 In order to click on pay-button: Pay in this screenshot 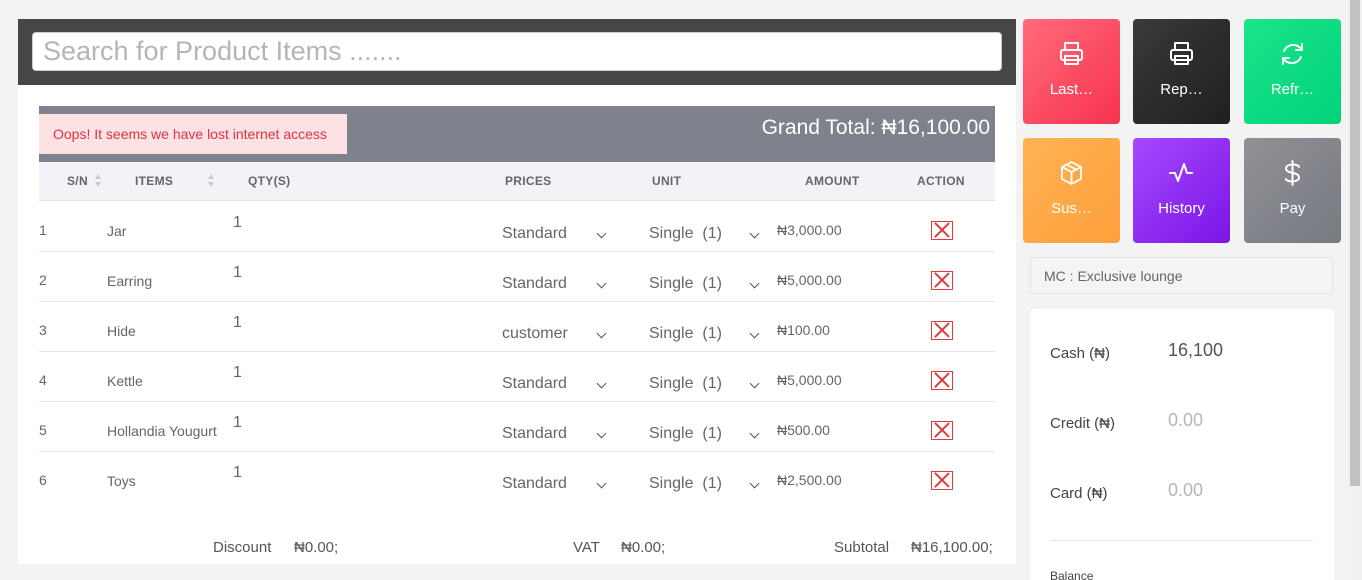, I will do `click(1292, 190)`.